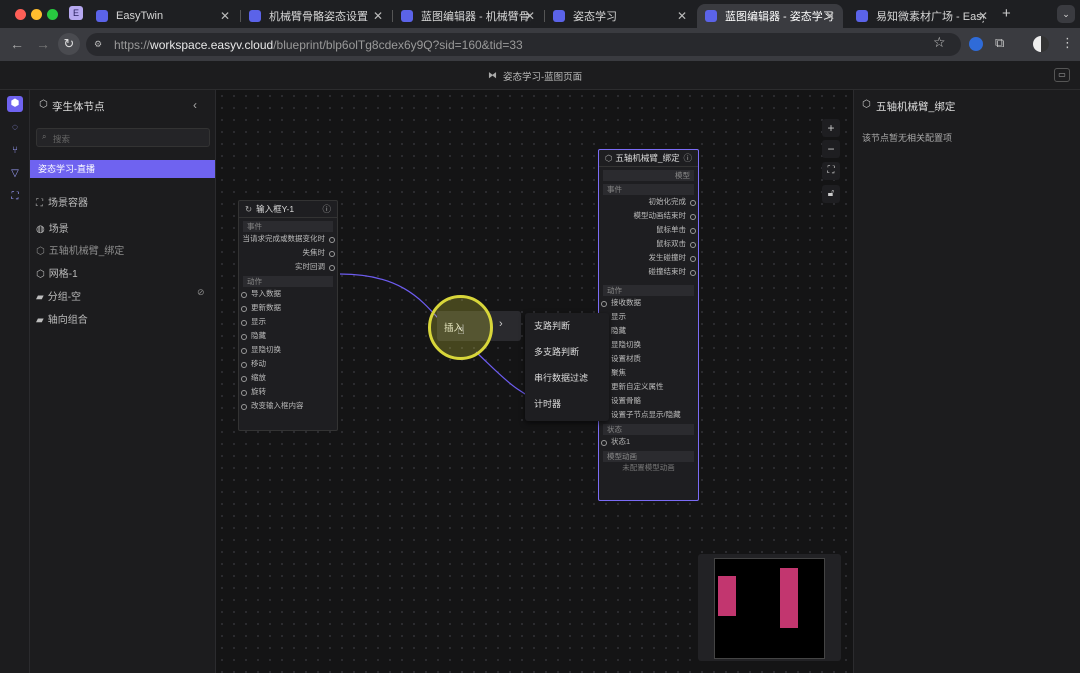 This screenshot has height=673, width=1080. I want to click on zoom-in-button: +, so click(831, 128).